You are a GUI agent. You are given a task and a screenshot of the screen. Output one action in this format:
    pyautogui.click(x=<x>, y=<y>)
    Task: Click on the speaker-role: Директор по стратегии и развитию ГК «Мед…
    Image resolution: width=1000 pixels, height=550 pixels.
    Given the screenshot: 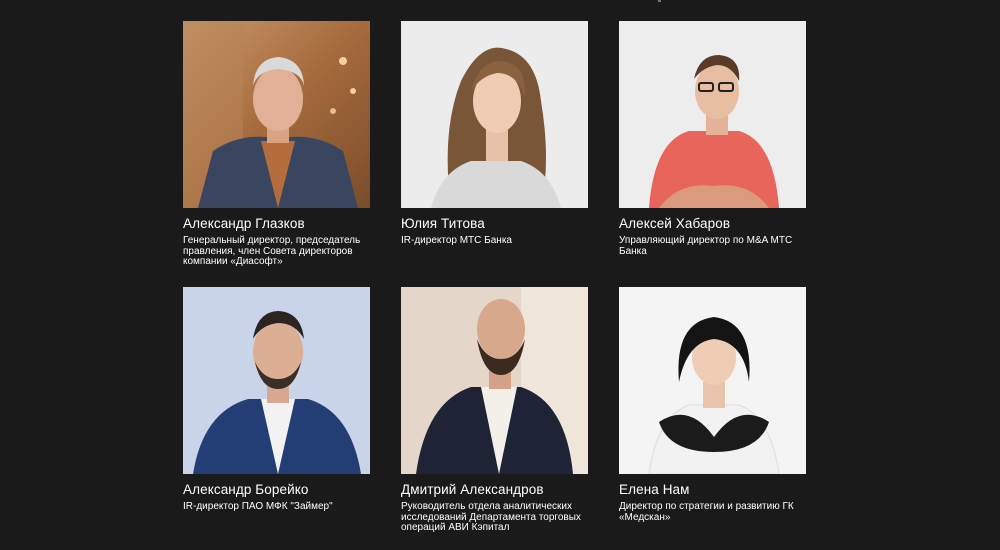 What is the action you would take?
    pyautogui.click(x=706, y=512)
    